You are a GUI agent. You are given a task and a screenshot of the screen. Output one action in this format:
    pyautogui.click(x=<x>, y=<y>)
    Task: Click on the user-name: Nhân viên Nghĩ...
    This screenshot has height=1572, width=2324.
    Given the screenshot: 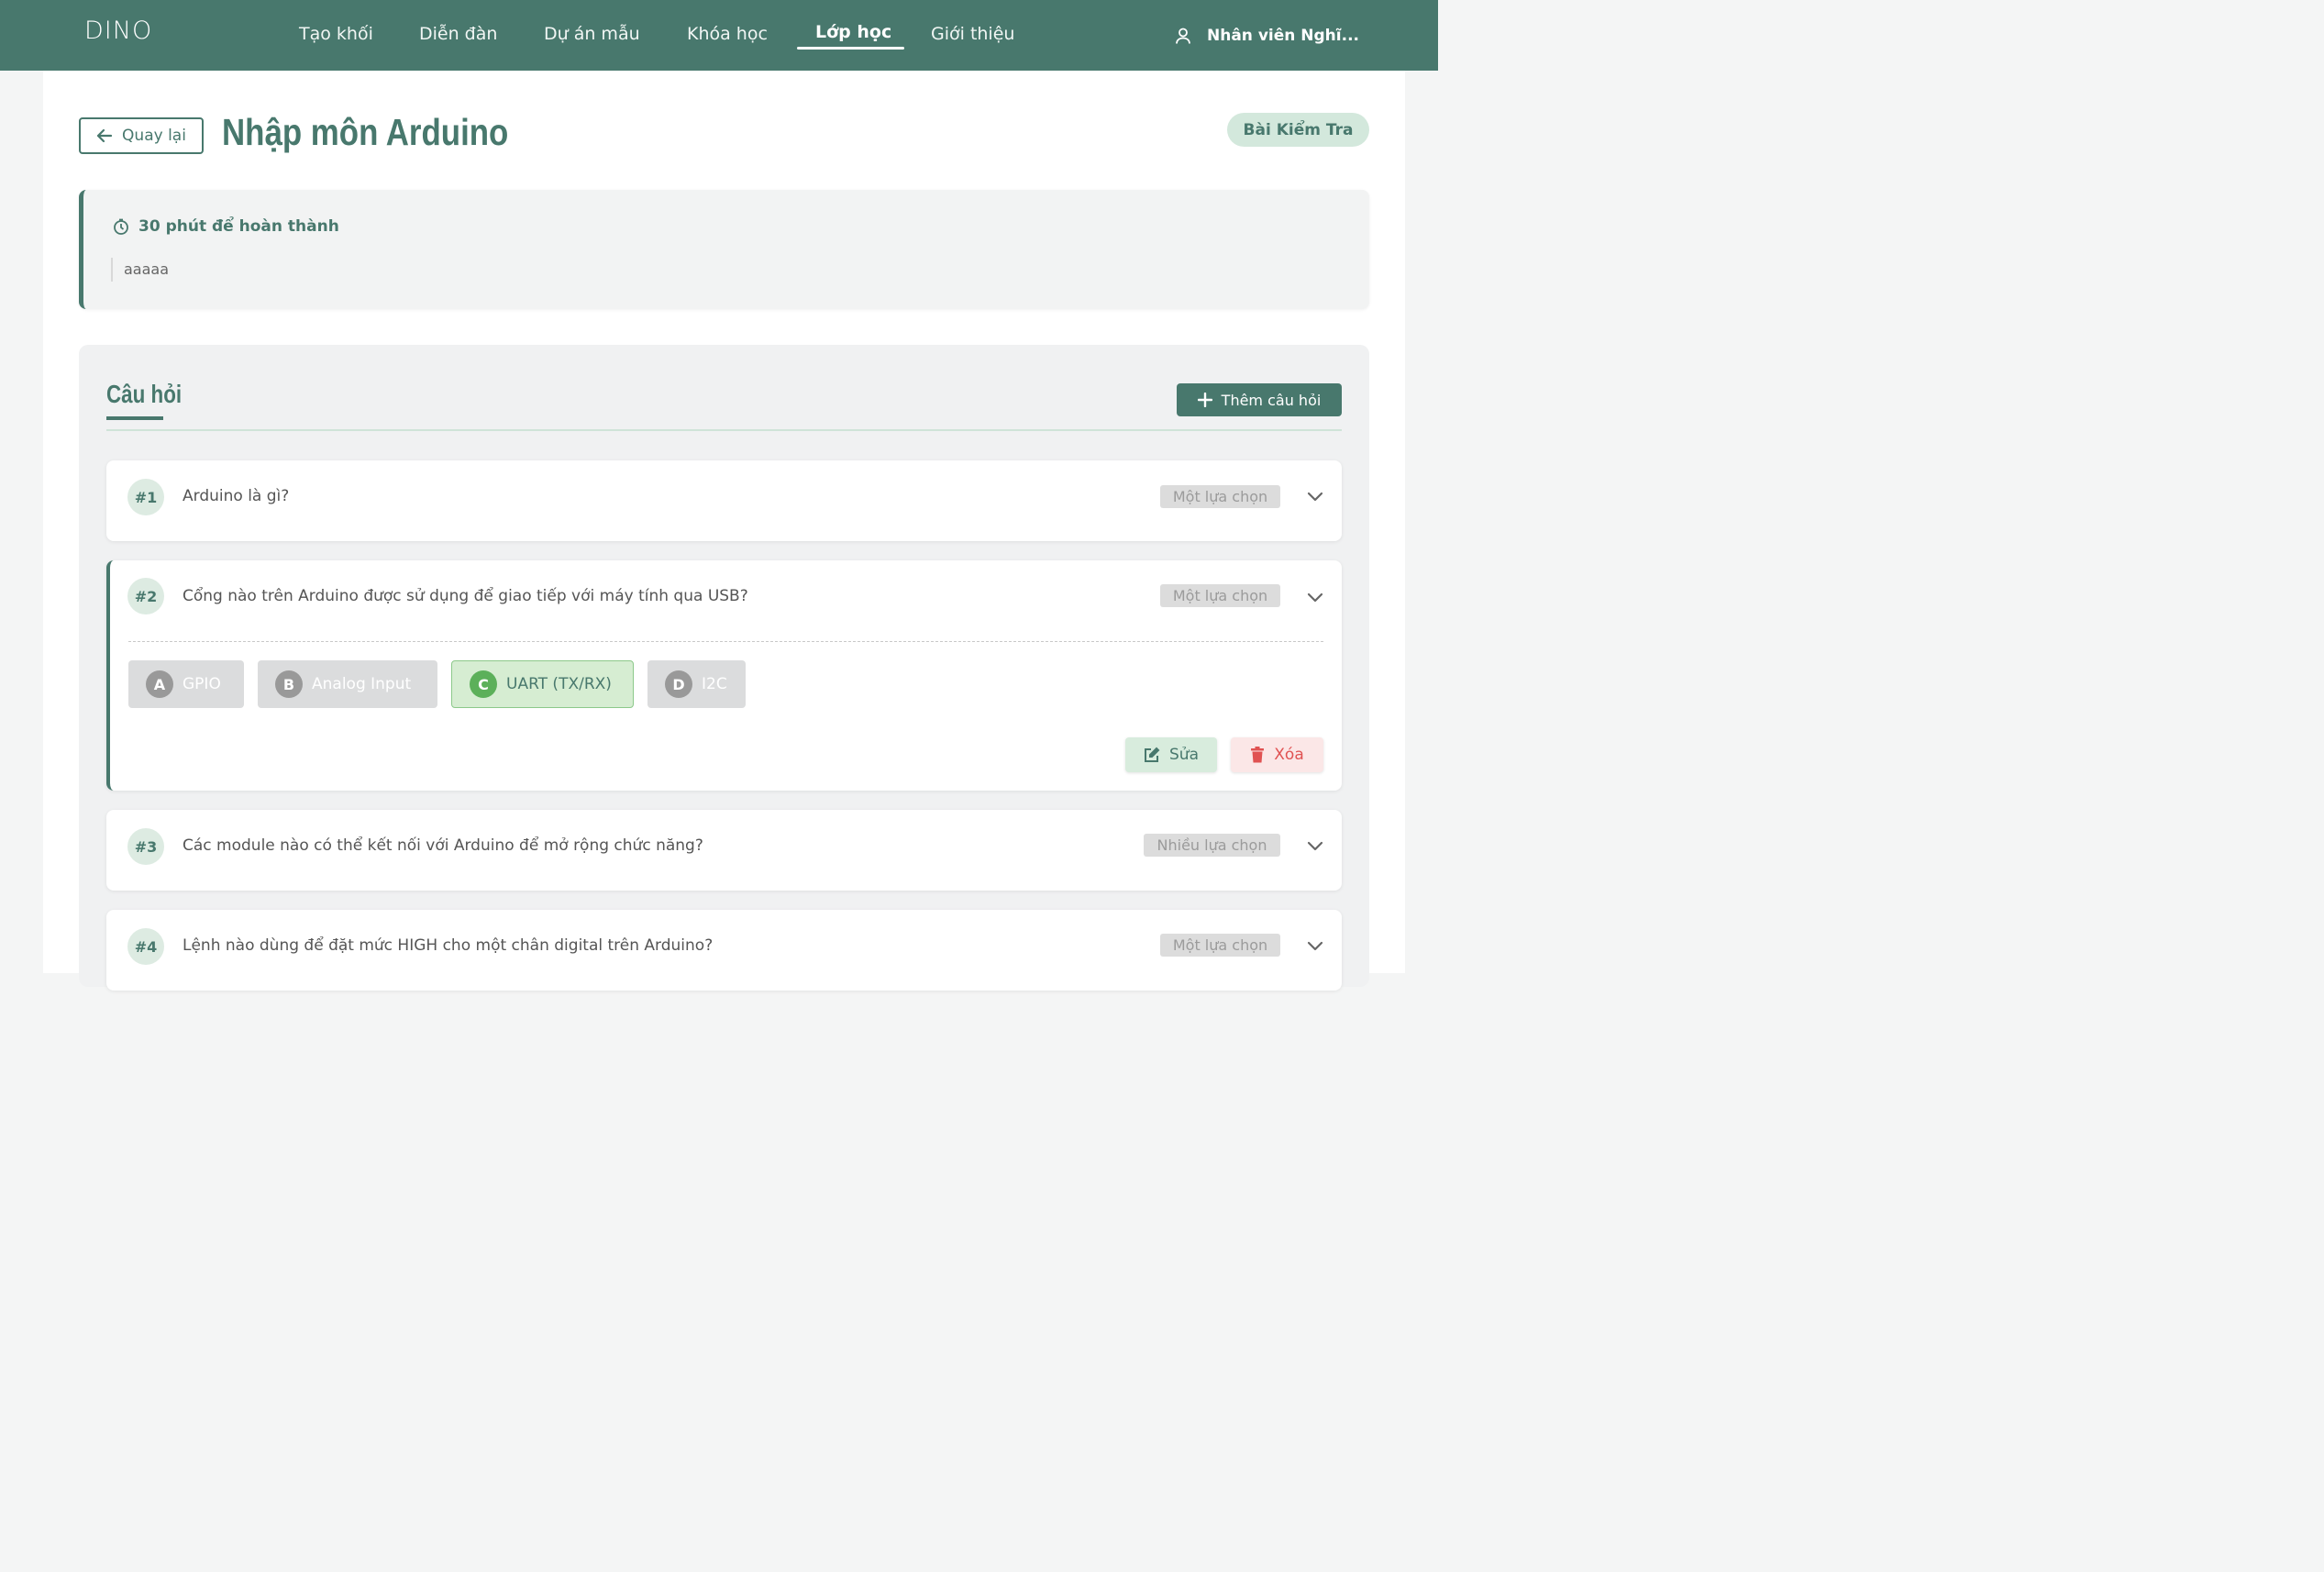 What is the action you would take?
    pyautogui.click(x=1283, y=36)
    